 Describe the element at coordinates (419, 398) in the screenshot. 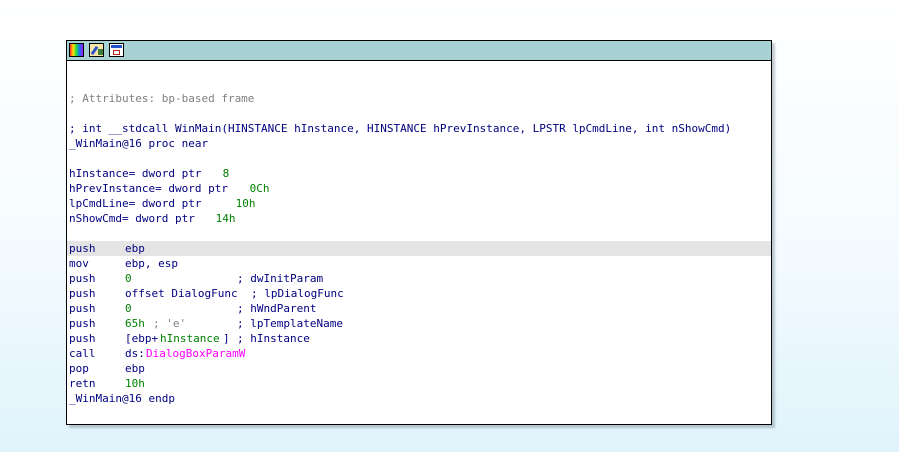

I see `proc-end-line: _WinMain@16 endp` at that location.